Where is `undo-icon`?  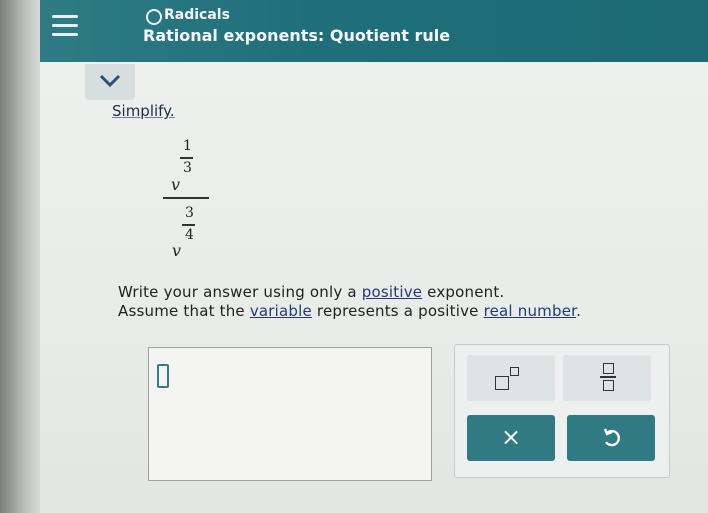
undo-icon is located at coordinates (611, 437).